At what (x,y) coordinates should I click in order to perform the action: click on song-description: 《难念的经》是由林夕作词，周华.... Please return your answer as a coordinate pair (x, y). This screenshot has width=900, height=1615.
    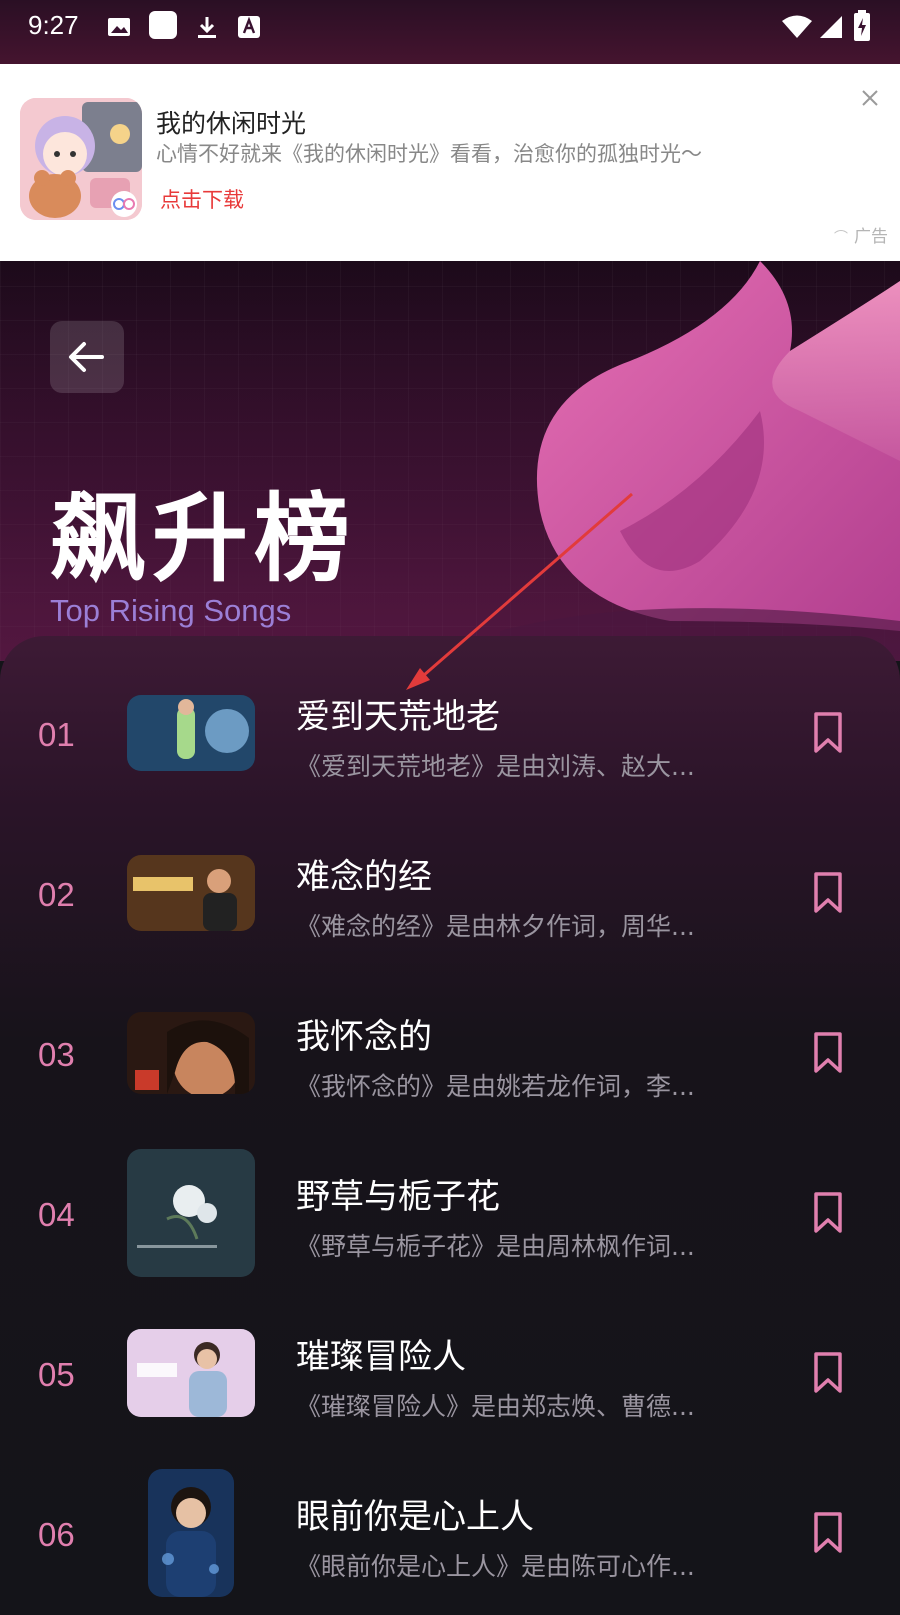
    Looking at the image, I should click on (495, 926).